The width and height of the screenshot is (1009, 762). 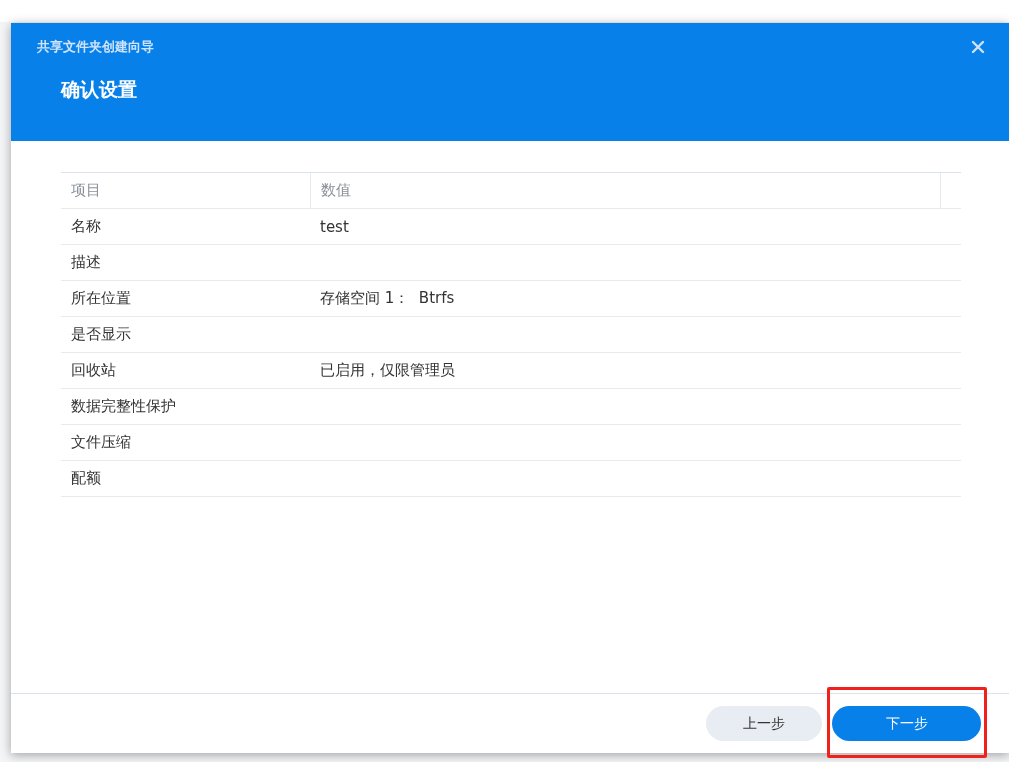 What do you see at coordinates (387, 298) in the screenshot?
I see `table-cell: 存储空间 1： Btrfs` at bounding box center [387, 298].